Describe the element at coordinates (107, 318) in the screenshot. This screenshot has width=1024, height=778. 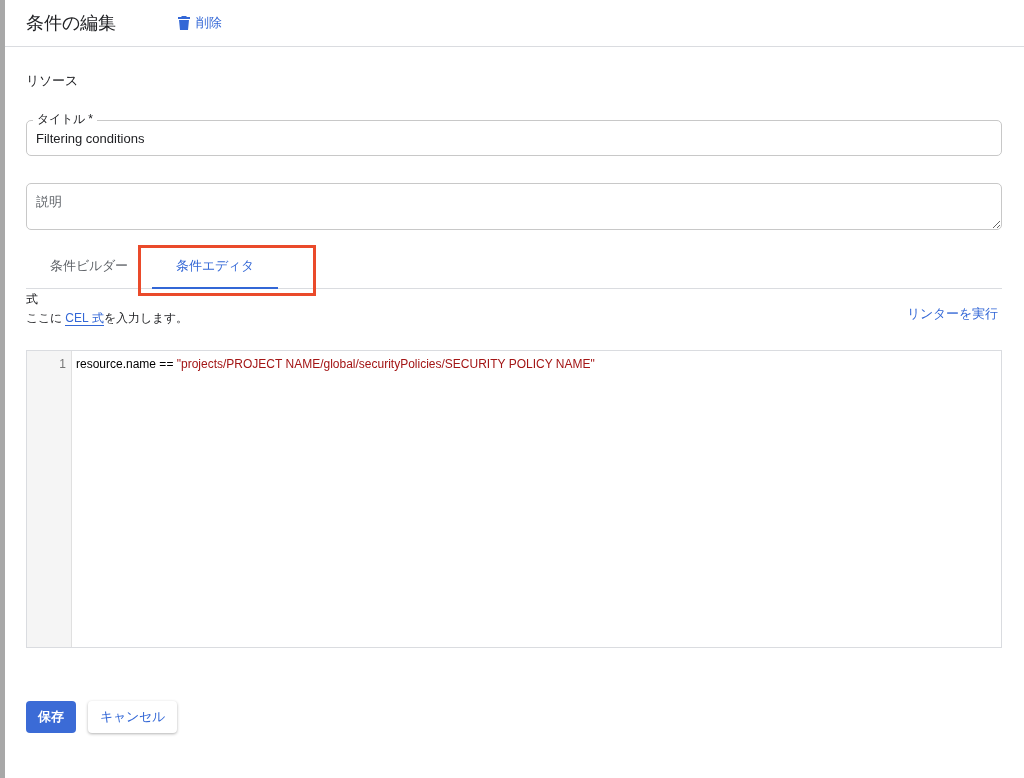
I see `help-text: ここに CEL 式を入力します。` at that location.